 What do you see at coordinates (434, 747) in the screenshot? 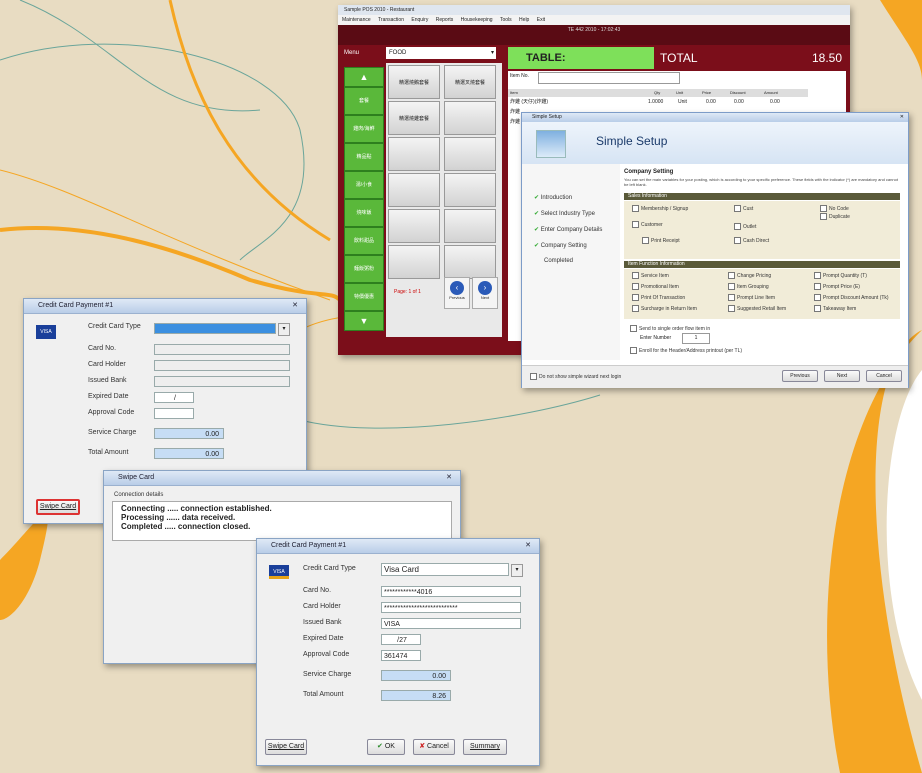
I see `cancel-button: ✘ Cancel` at bounding box center [434, 747].